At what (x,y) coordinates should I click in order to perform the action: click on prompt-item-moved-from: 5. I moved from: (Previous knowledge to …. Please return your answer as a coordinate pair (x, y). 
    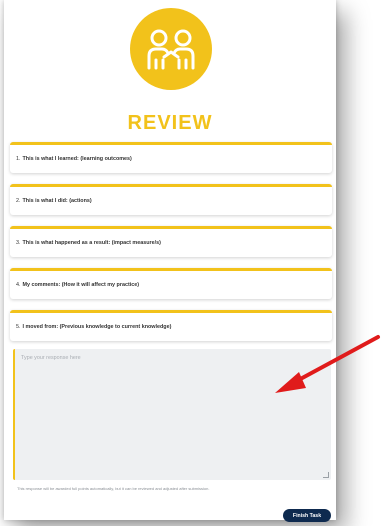
    Looking at the image, I should click on (171, 325).